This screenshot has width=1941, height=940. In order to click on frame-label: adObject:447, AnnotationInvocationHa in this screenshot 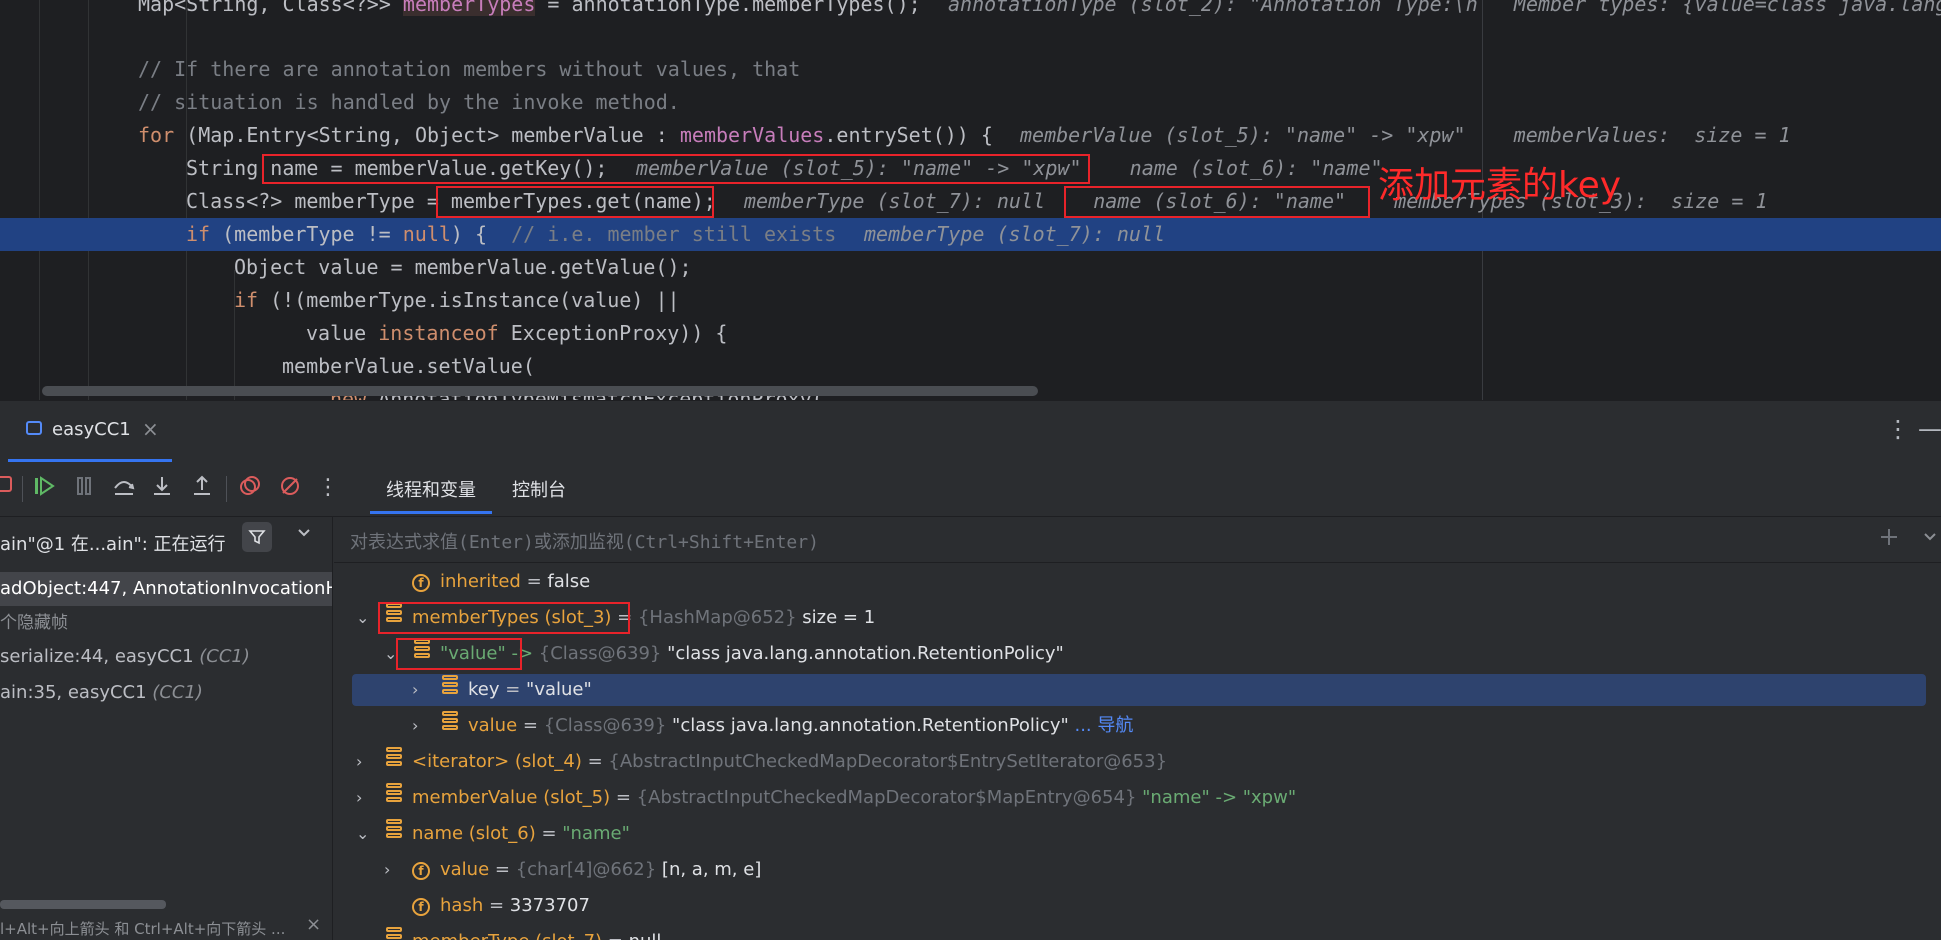, I will do `click(166, 588)`.